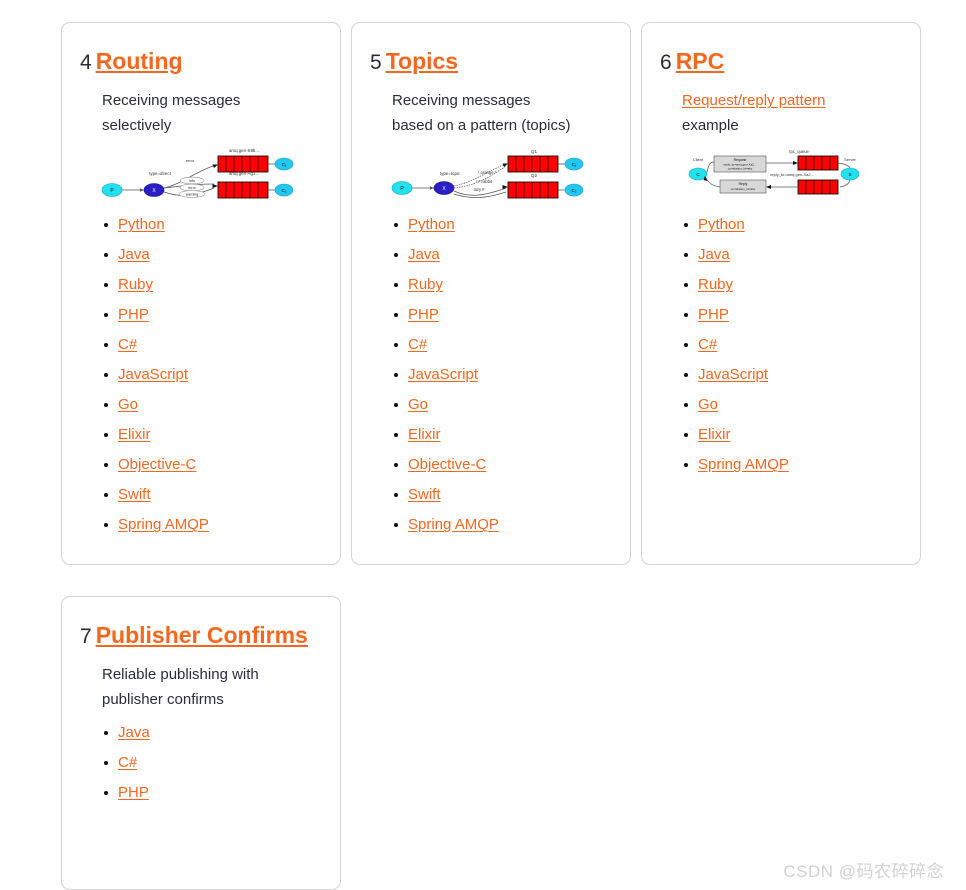  Describe the element at coordinates (376, 62) in the screenshot. I see `card-number: 5` at that location.